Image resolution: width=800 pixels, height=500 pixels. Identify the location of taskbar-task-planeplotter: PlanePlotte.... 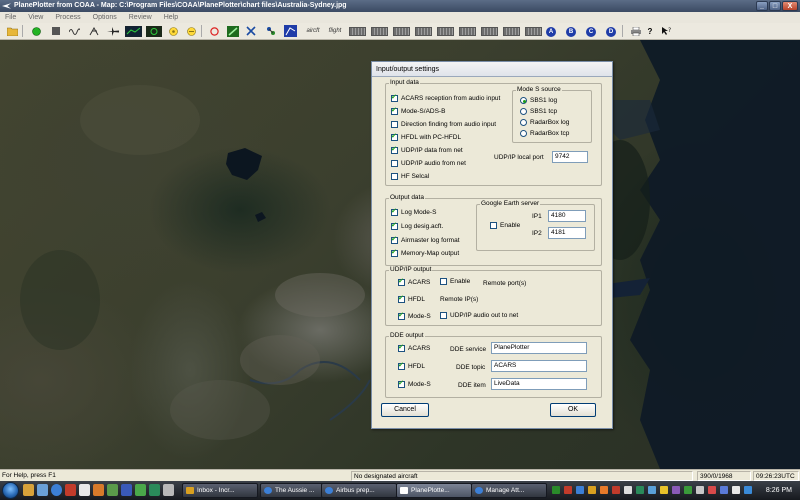
(434, 490).